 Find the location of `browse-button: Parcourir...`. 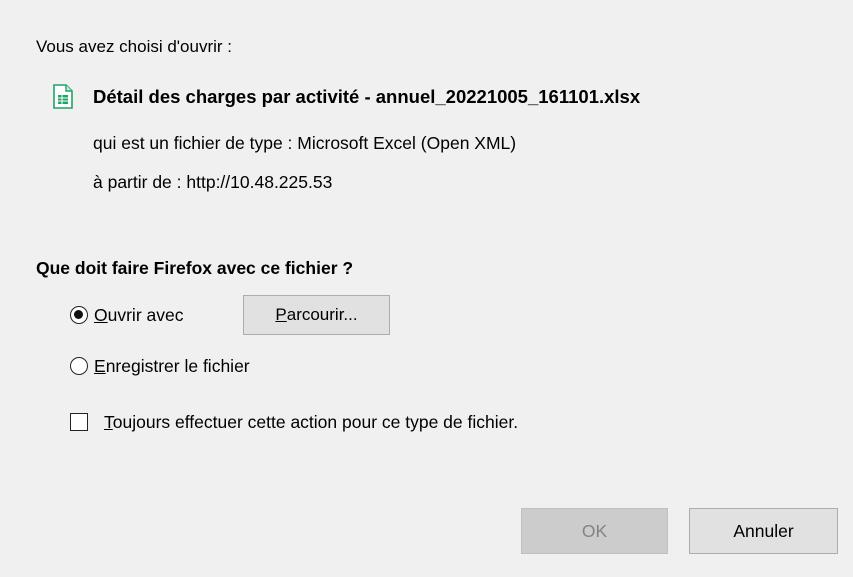

browse-button: Parcourir... is located at coordinates (316, 315).